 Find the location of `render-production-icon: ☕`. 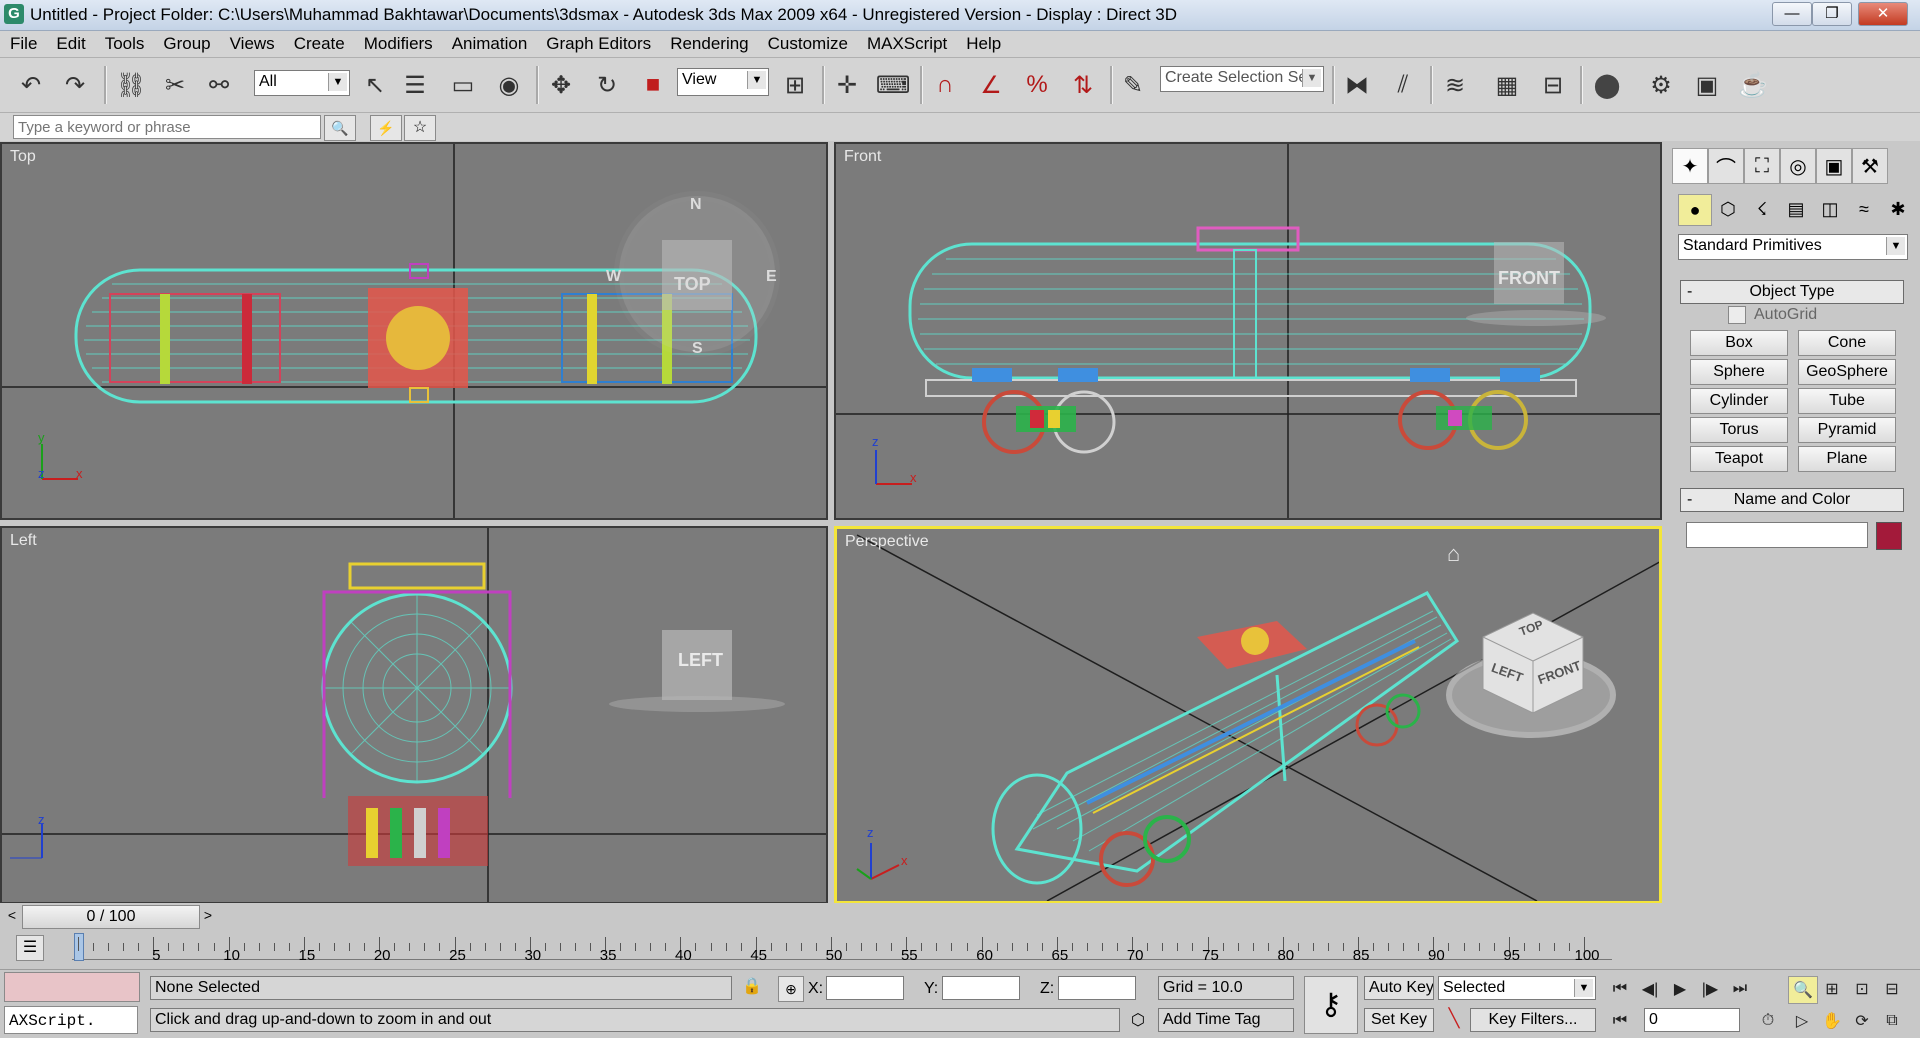

render-production-icon: ☕ is located at coordinates (1753, 85).